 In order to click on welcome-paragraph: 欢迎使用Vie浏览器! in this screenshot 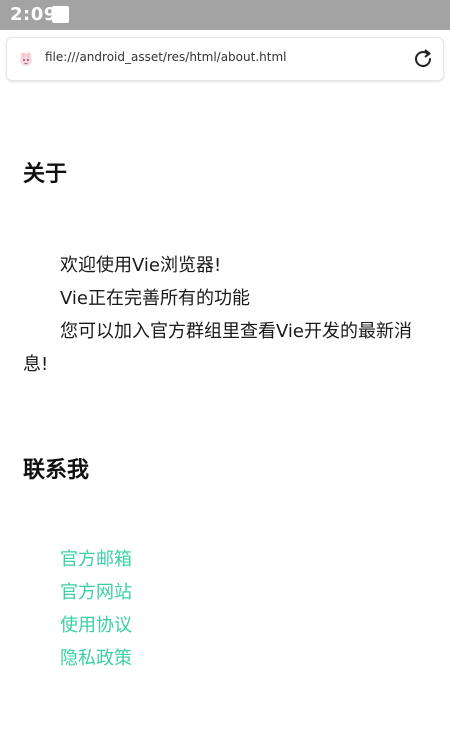, I will do `click(141, 265)`.